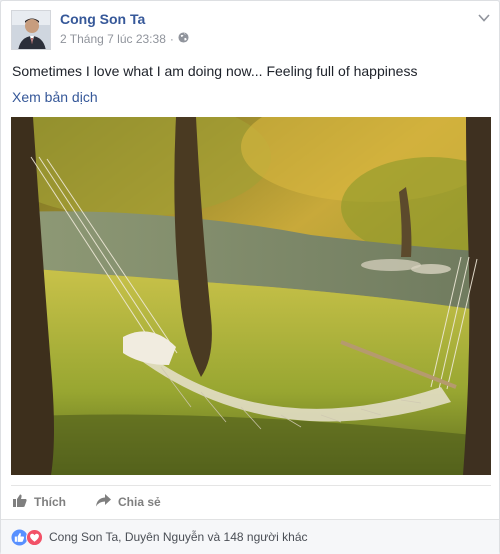  I want to click on share-button: Chia sẻ, so click(128, 501).